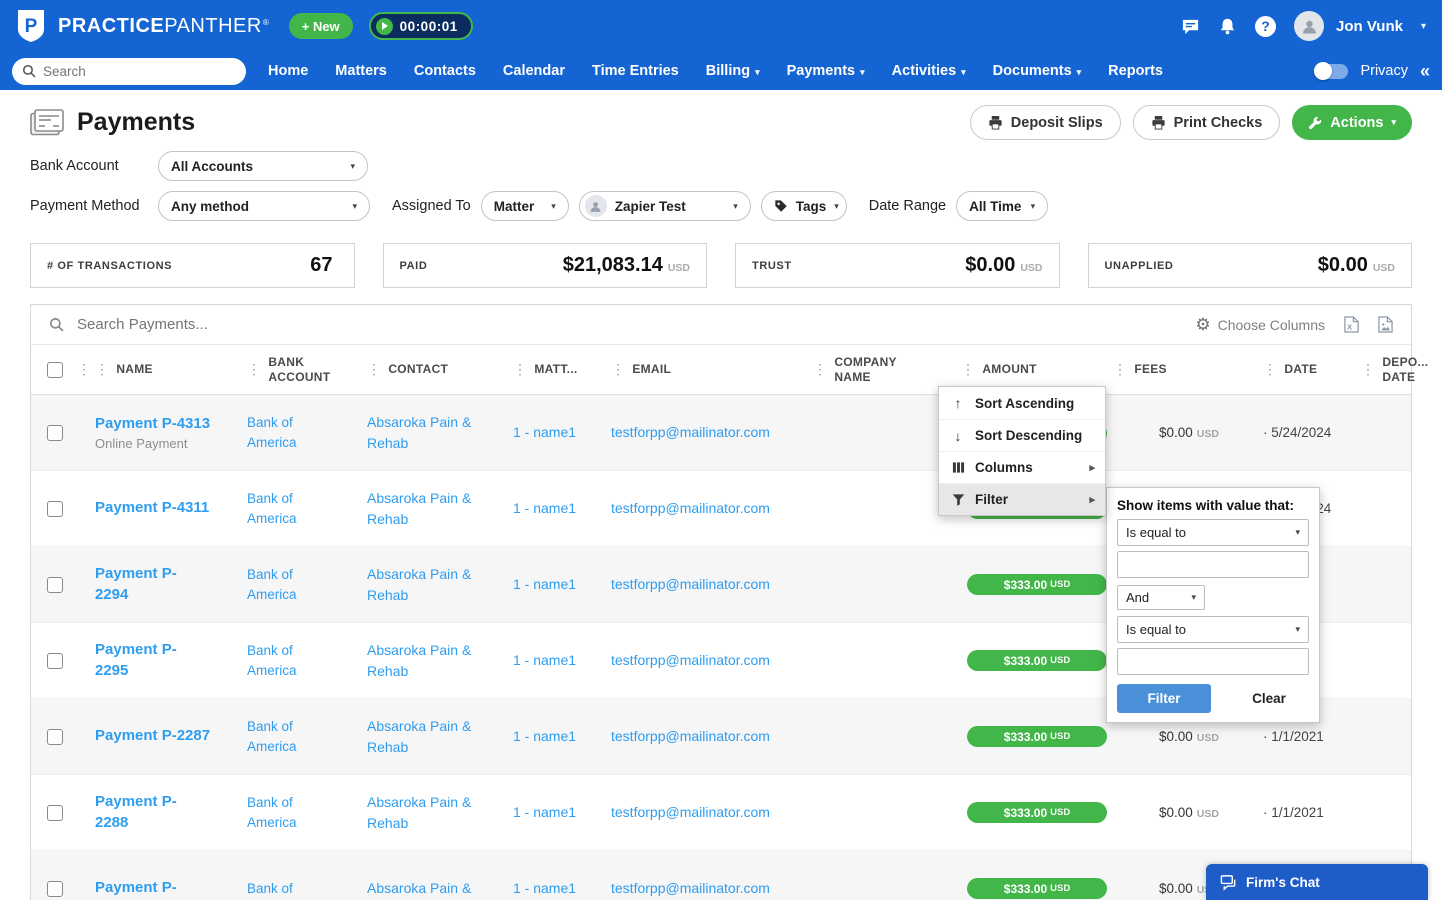  I want to click on firms-chat-bar: Firm's Chat, so click(1317, 882).